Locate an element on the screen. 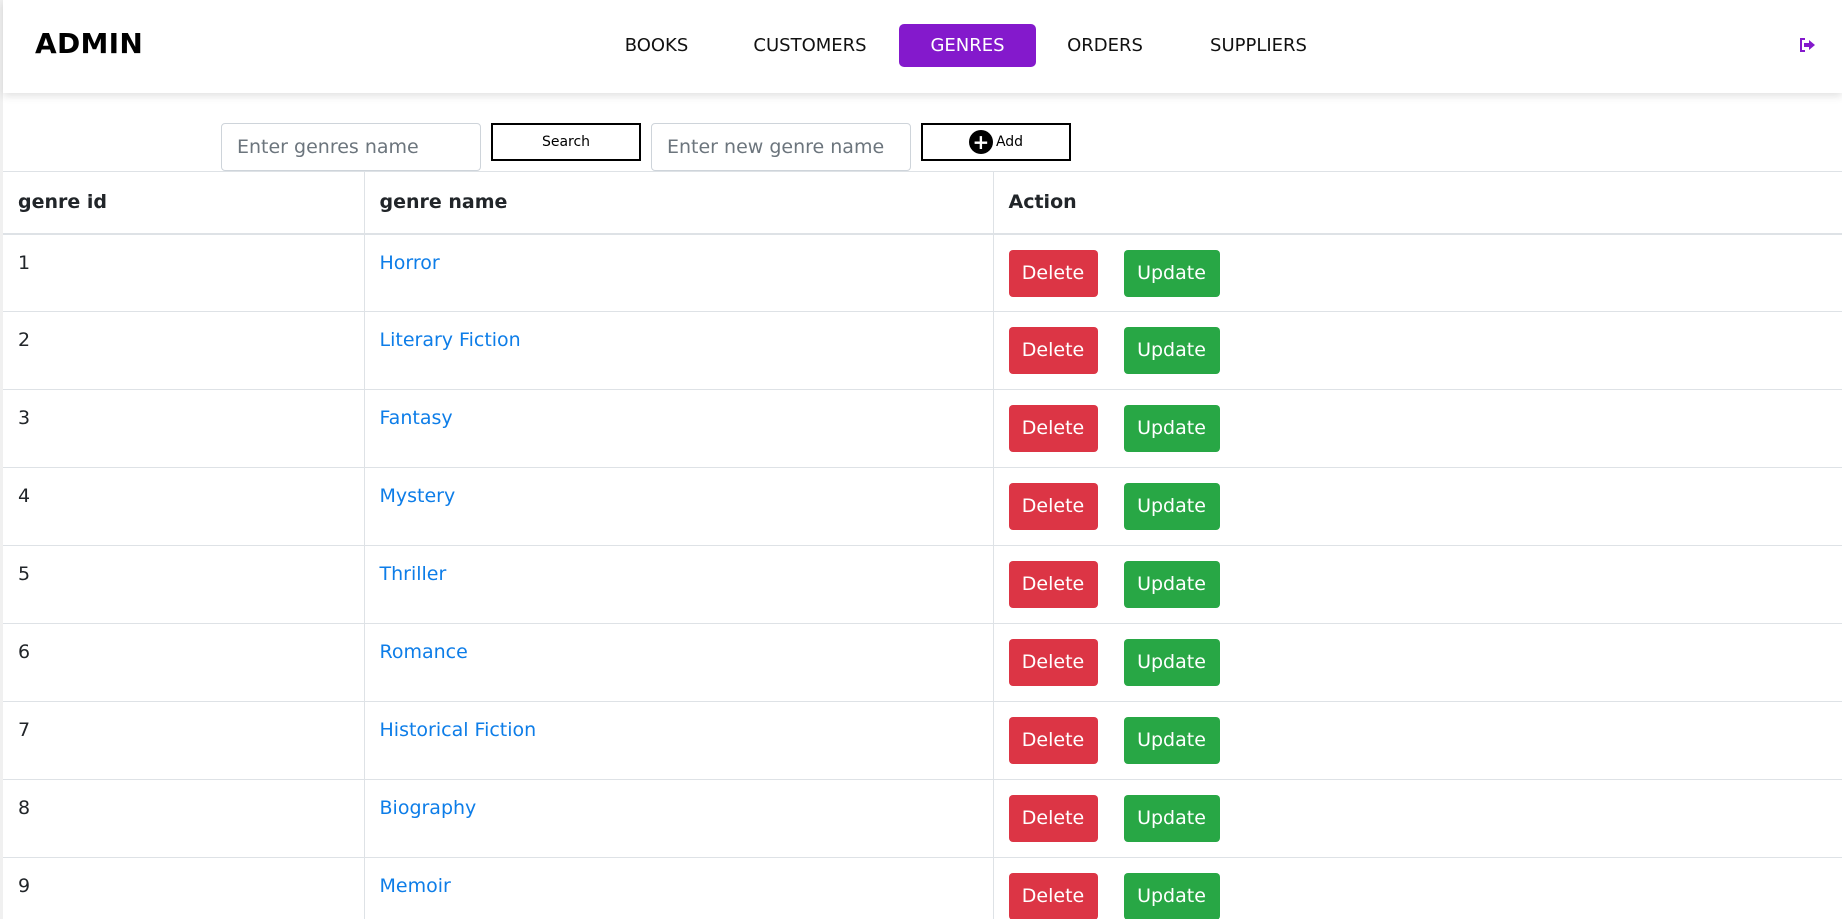  table-row: 8 Biography Delete Update is located at coordinates (922, 818).